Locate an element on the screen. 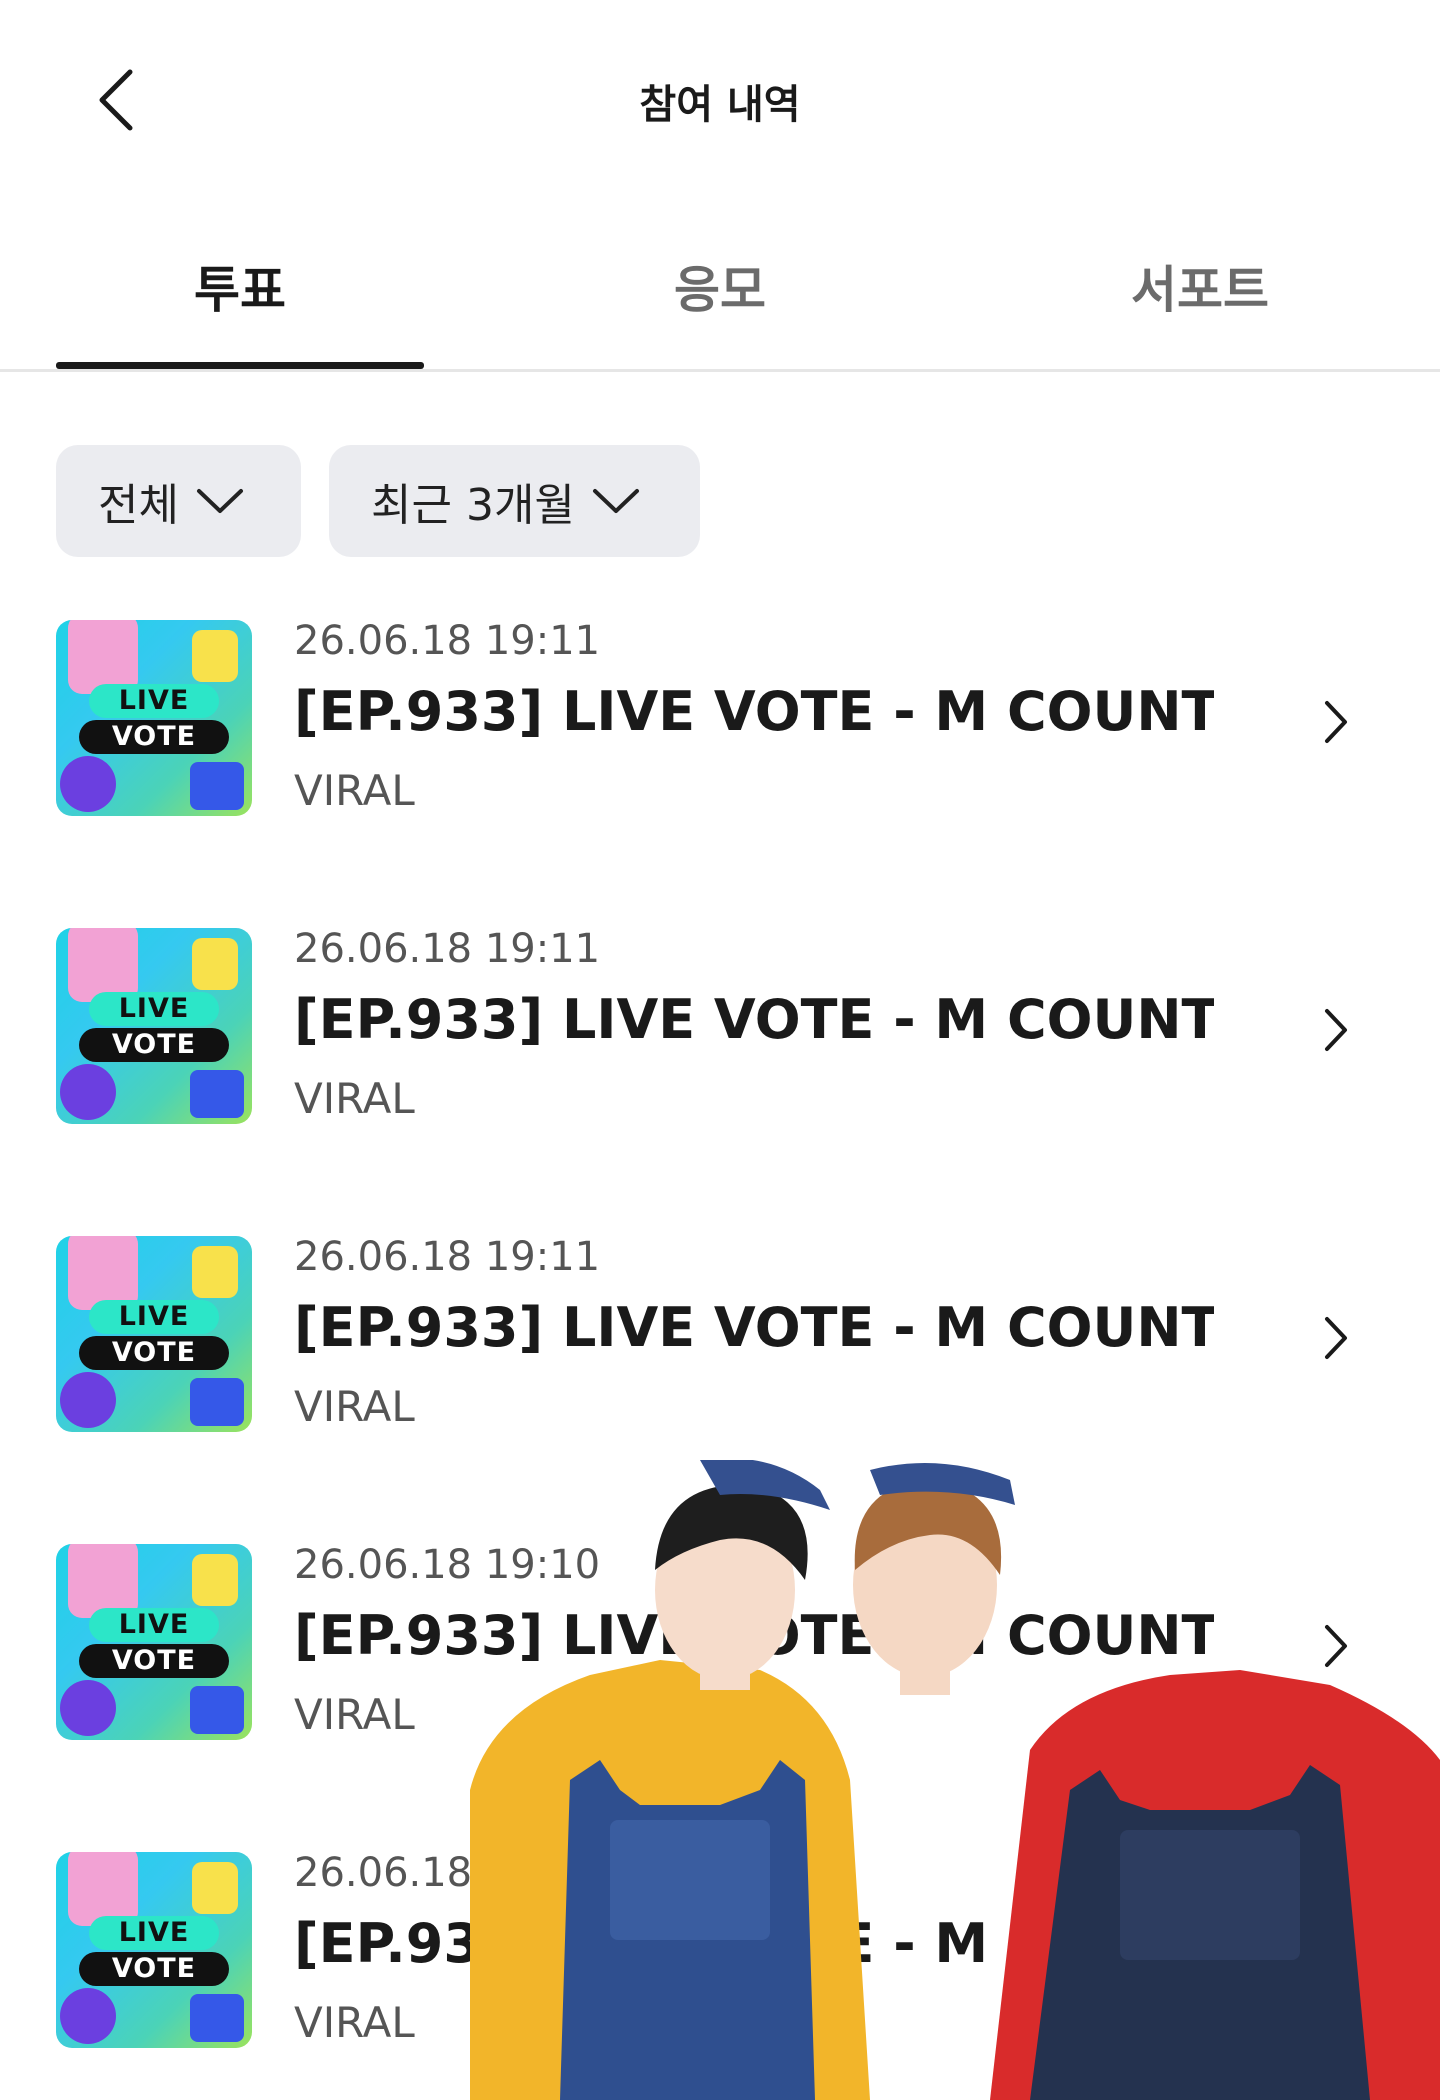 This screenshot has height=2100, width=1440. active-tab-indicator is located at coordinates (240, 365).